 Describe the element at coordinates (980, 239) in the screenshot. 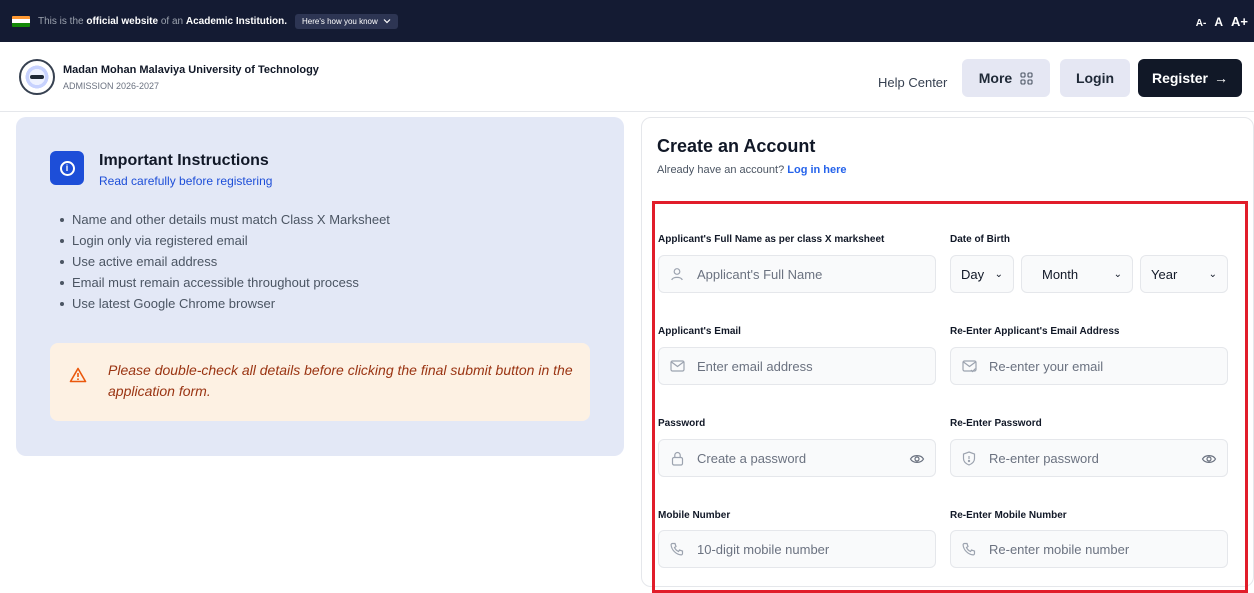

I see `dob-label: Date of Birth` at that location.